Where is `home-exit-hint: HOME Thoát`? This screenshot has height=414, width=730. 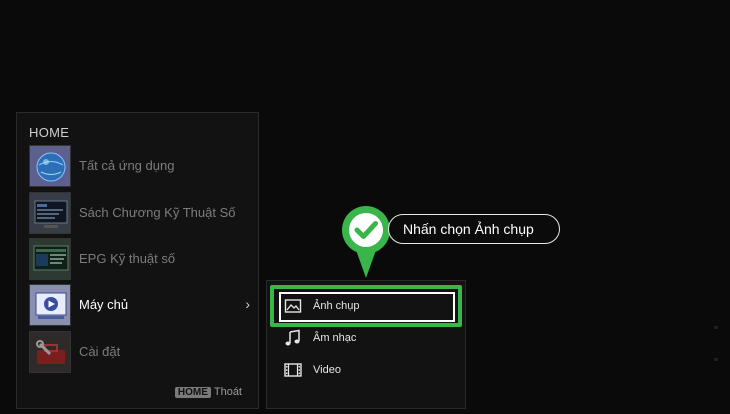 home-exit-hint: HOME Thoát is located at coordinates (208, 392).